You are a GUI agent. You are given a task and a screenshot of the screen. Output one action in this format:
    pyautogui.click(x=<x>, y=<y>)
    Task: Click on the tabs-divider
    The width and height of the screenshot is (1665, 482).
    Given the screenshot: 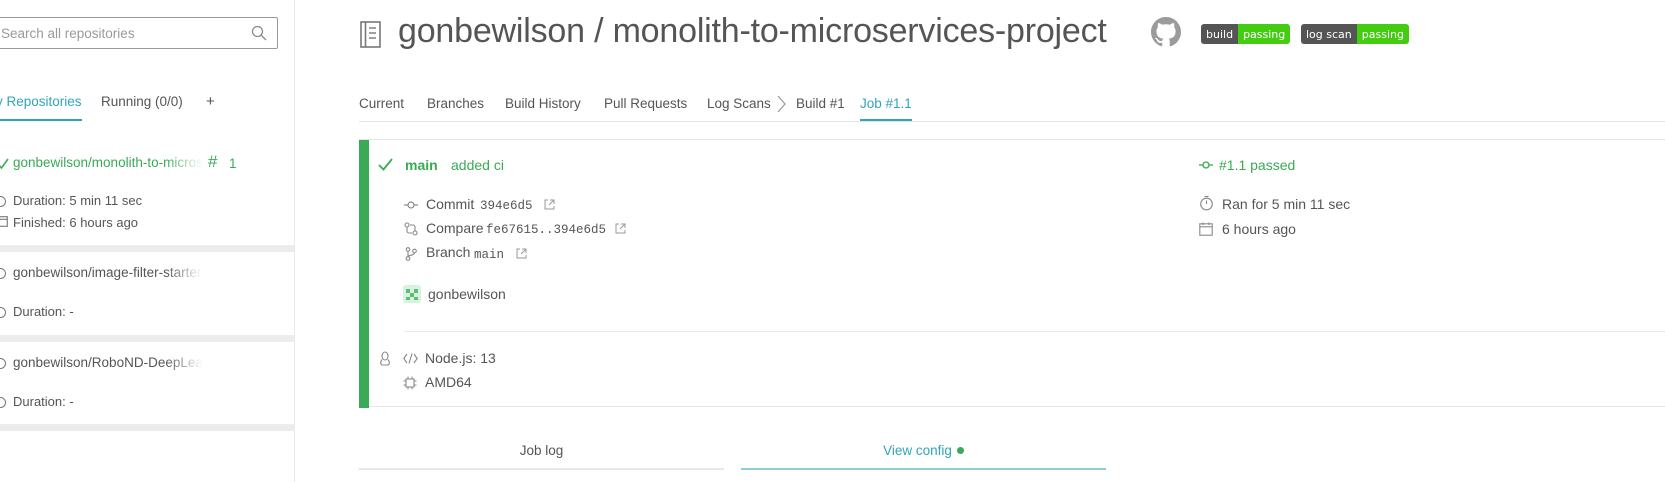 What is the action you would take?
    pyautogui.click(x=1012, y=121)
    